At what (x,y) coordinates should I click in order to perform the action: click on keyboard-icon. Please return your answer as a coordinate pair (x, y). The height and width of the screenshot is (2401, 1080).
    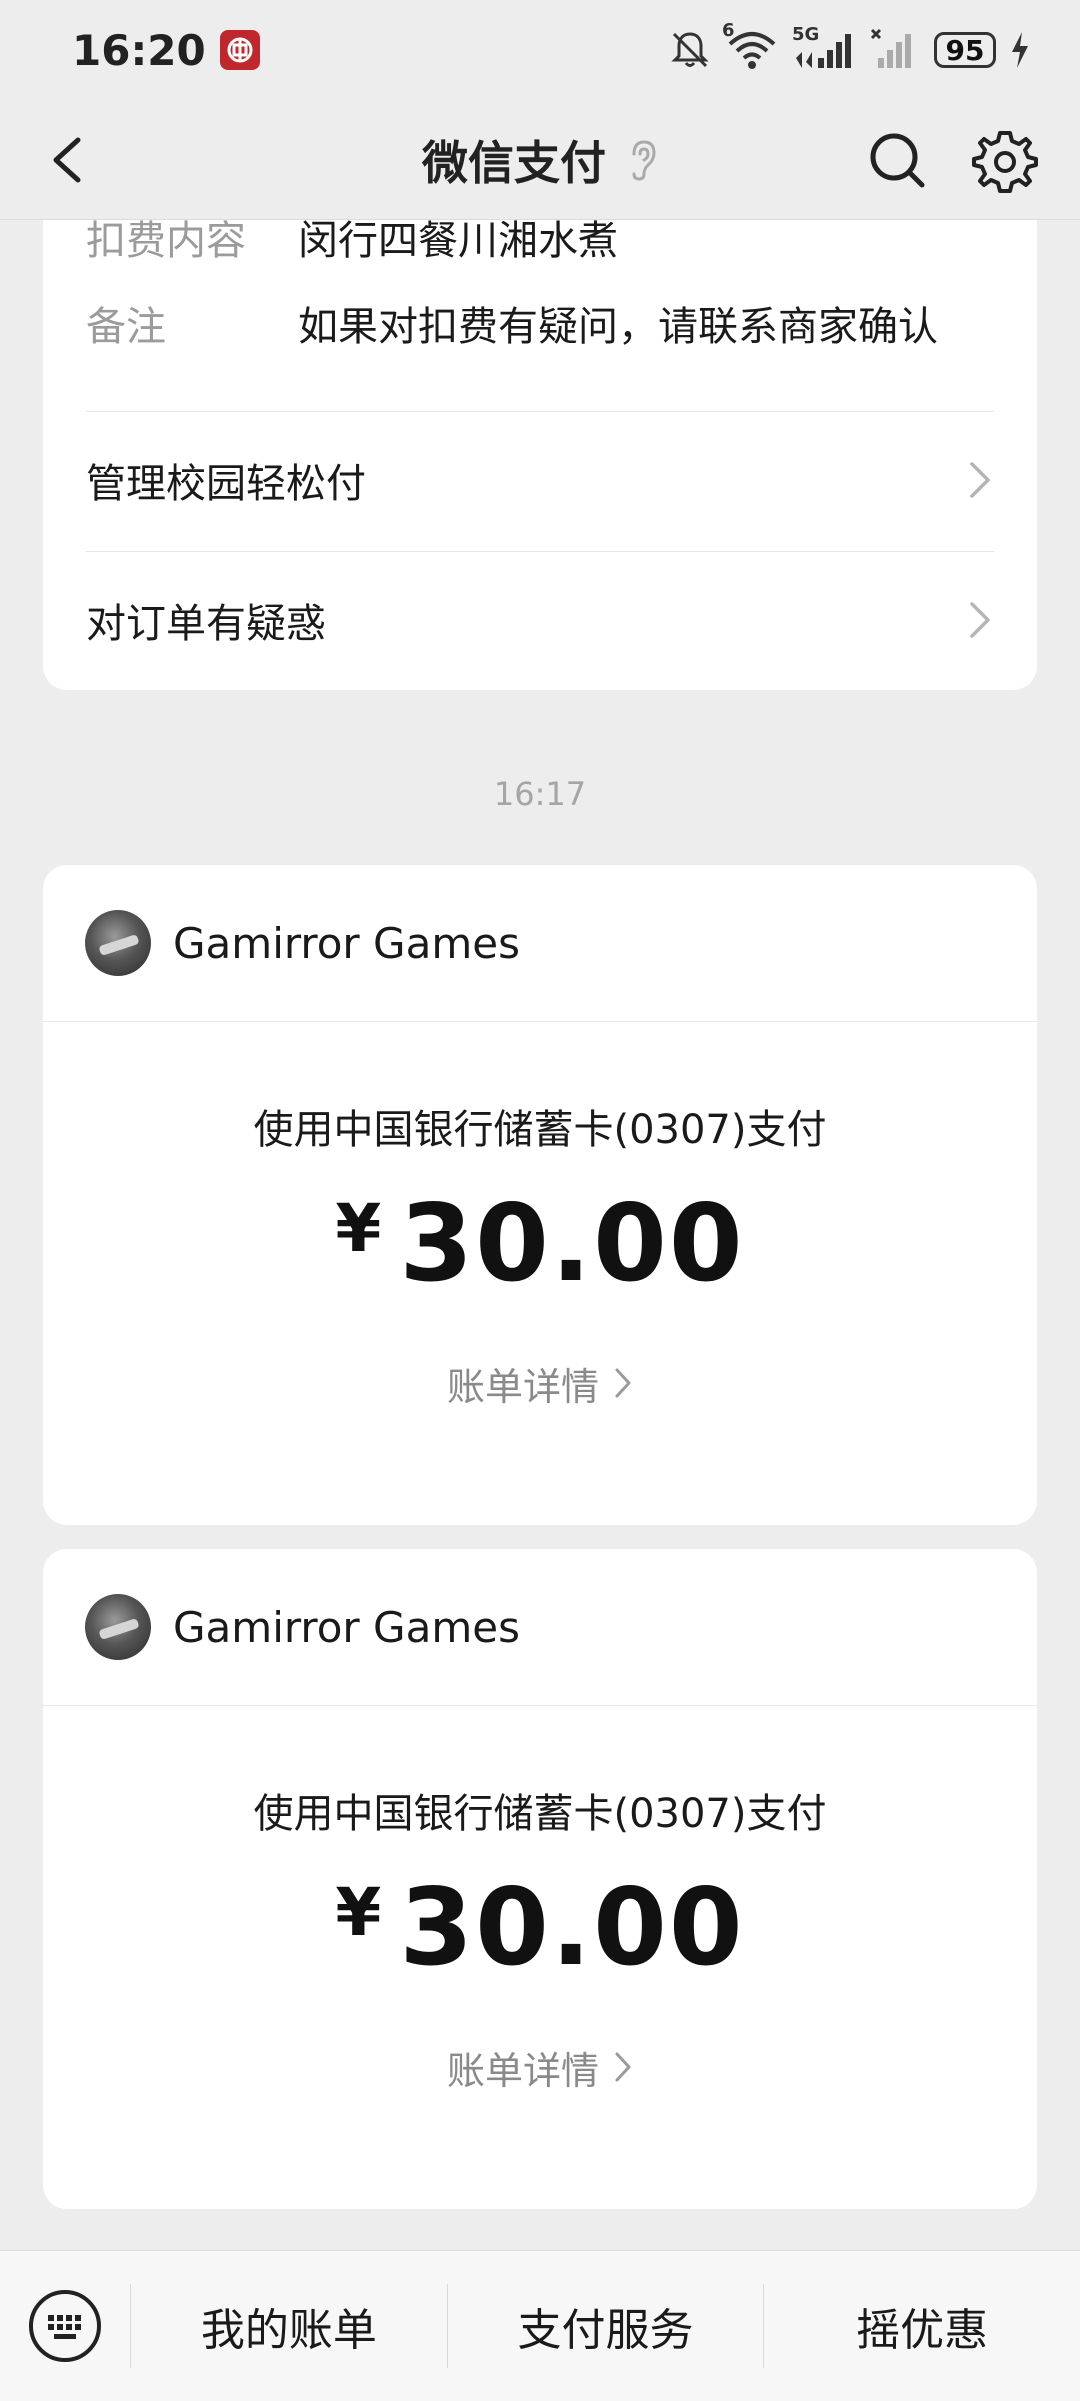
    Looking at the image, I should click on (65, 2326).